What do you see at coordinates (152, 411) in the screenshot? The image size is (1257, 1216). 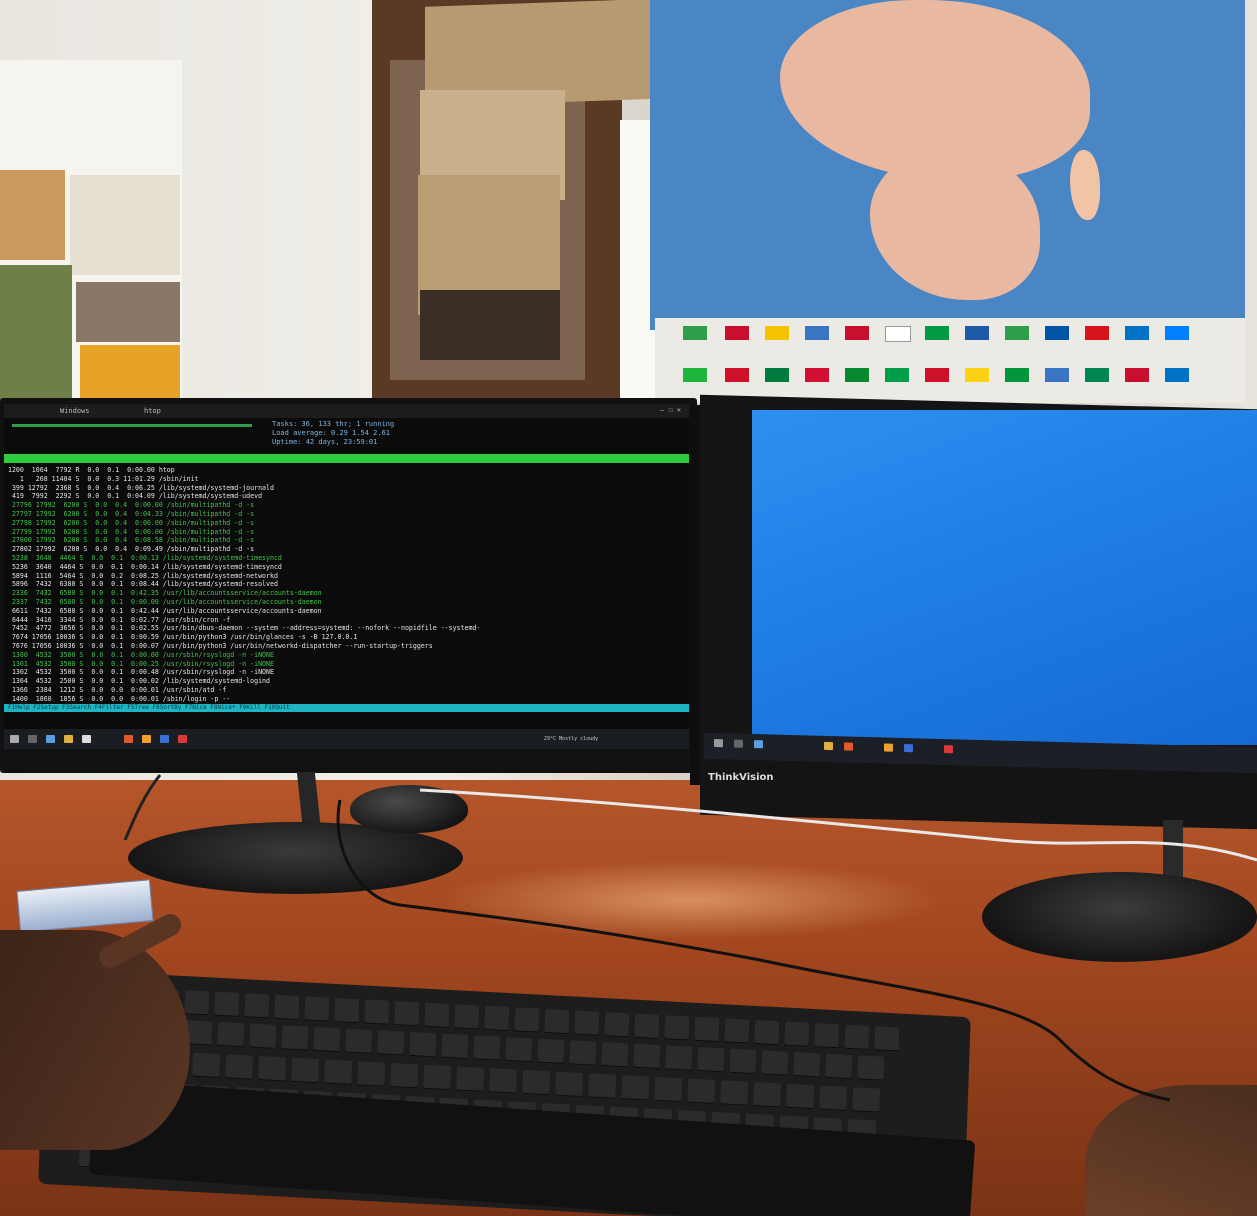 I see `tab-htop: htop` at bounding box center [152, 411].